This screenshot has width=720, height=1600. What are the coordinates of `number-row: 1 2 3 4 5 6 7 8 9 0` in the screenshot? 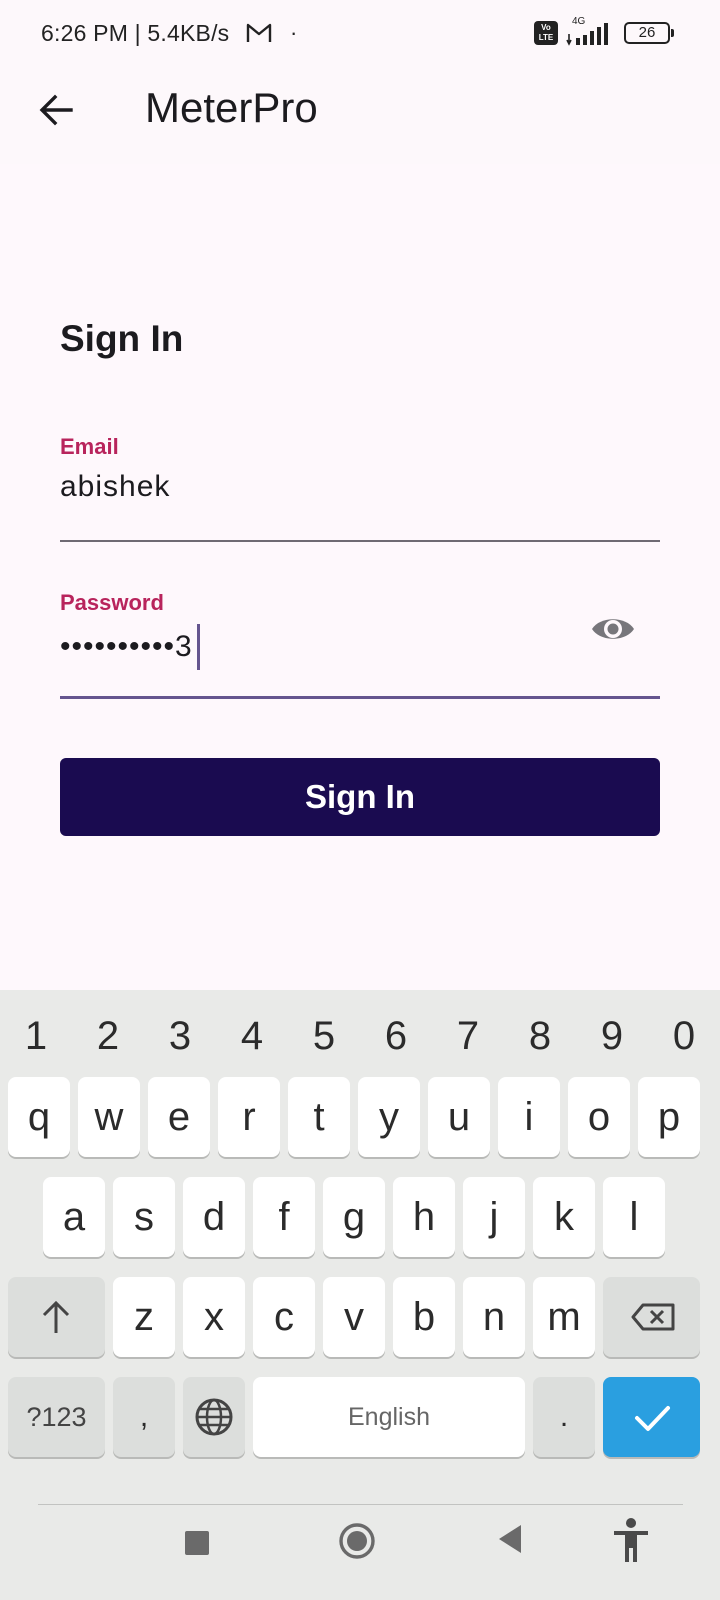 It's located at (360, 1036).